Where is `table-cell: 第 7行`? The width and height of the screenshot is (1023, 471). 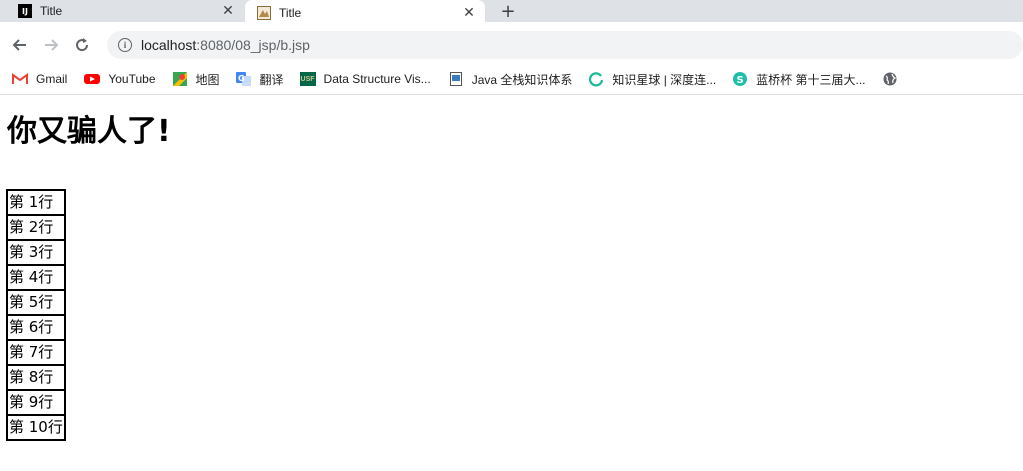 table-cell: 第 7行 is located at coordinates (36, 352).